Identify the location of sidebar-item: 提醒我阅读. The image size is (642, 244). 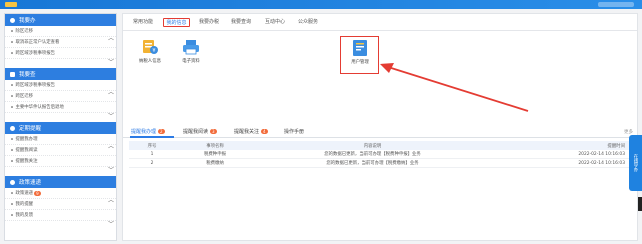
(60, 150).